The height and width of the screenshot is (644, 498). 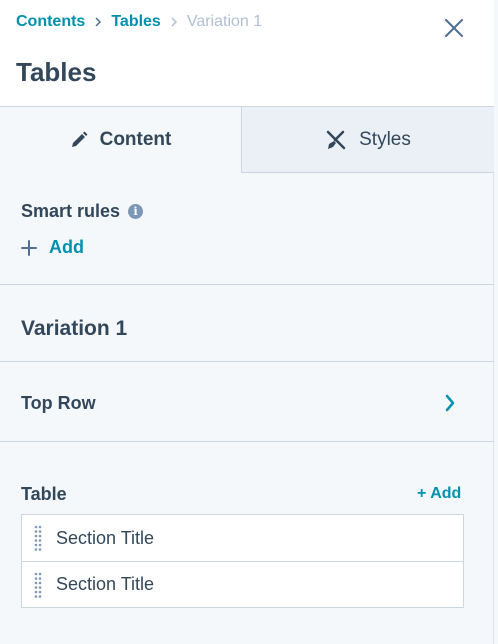 What do you see at coordinates (50, 22) in the screenshot?
I see `breadcrumb-contents: Contents` at bounding box center [50, 22].